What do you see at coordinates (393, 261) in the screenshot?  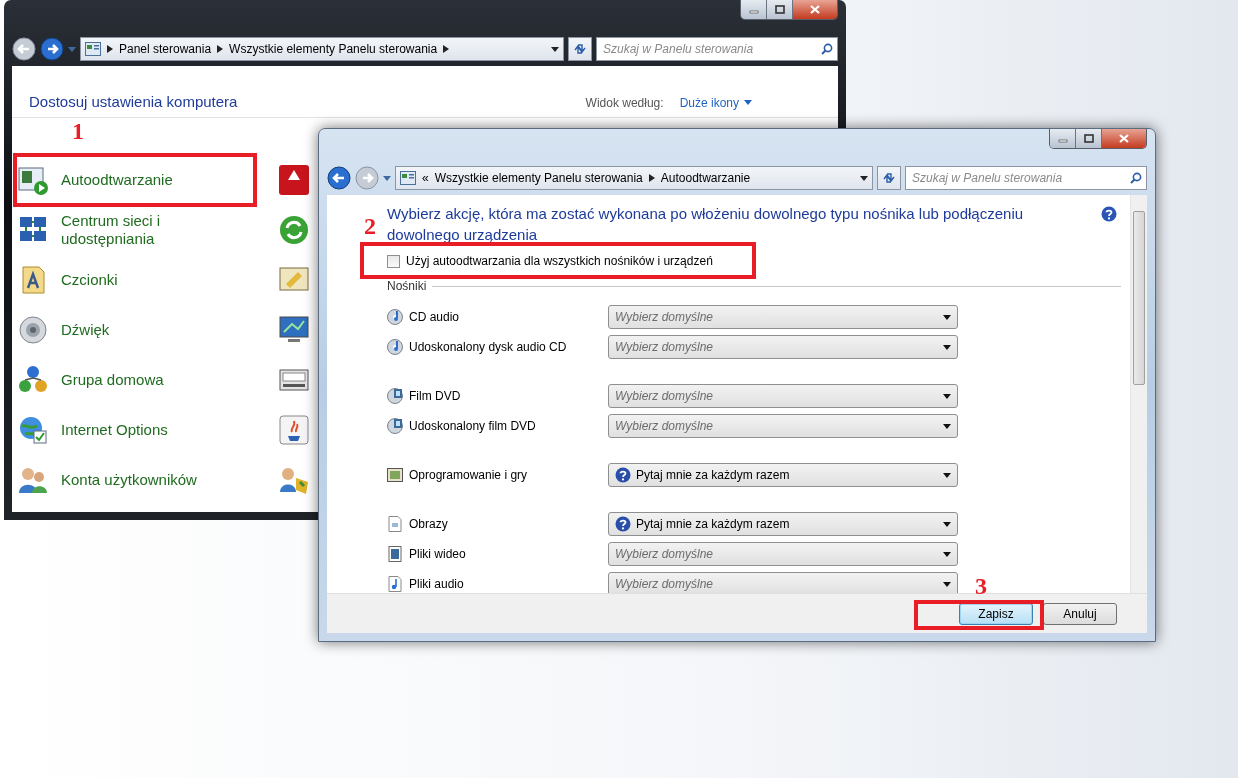 I see `checkbox` at bounding box center [393, 261].